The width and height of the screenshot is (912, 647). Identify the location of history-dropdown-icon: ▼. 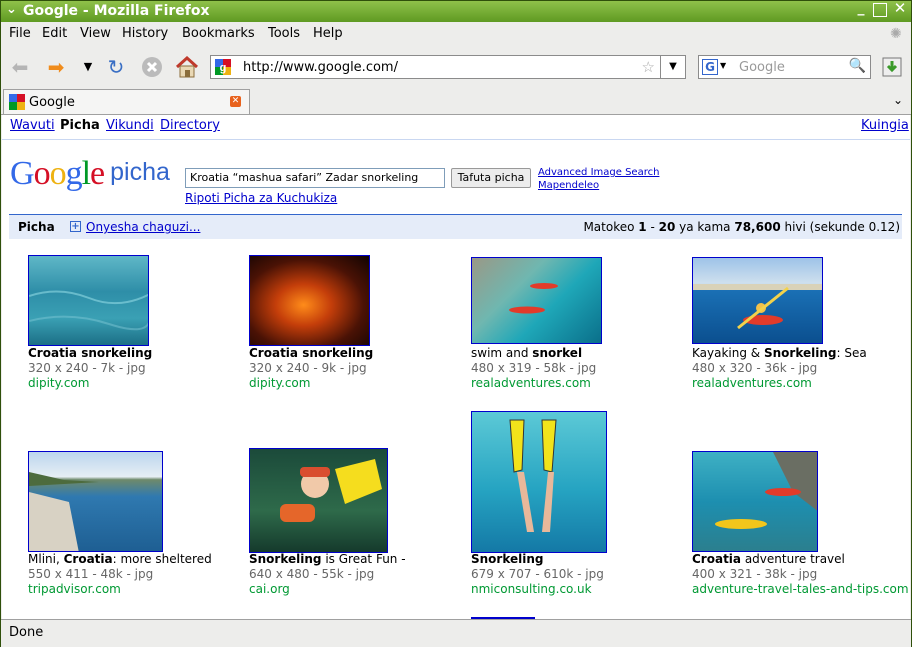
(88, 67).